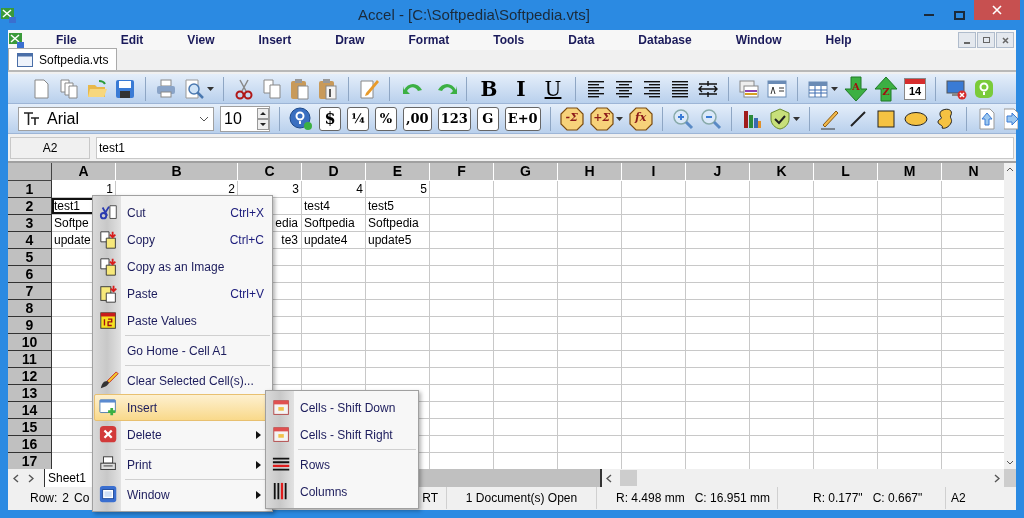  What do you see at coordinates (553, 88) in the screenshot?
I see `underline-button: U` at bounding box center [553, 88].